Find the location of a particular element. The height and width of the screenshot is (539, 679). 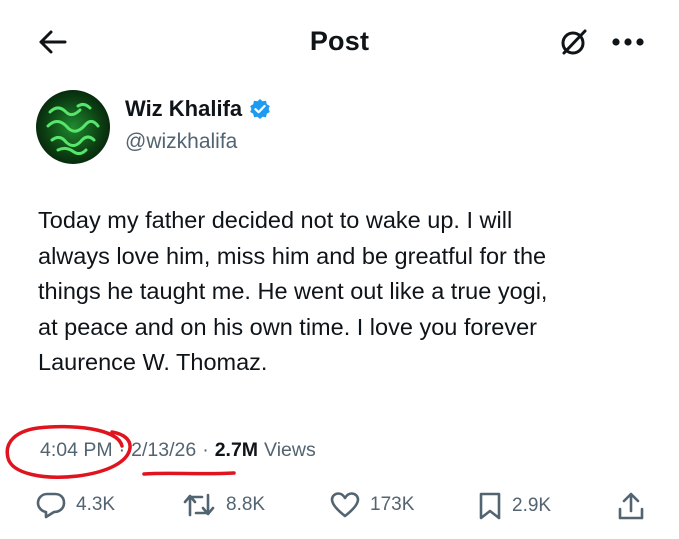

share-button is located at coordinates (631, 506).